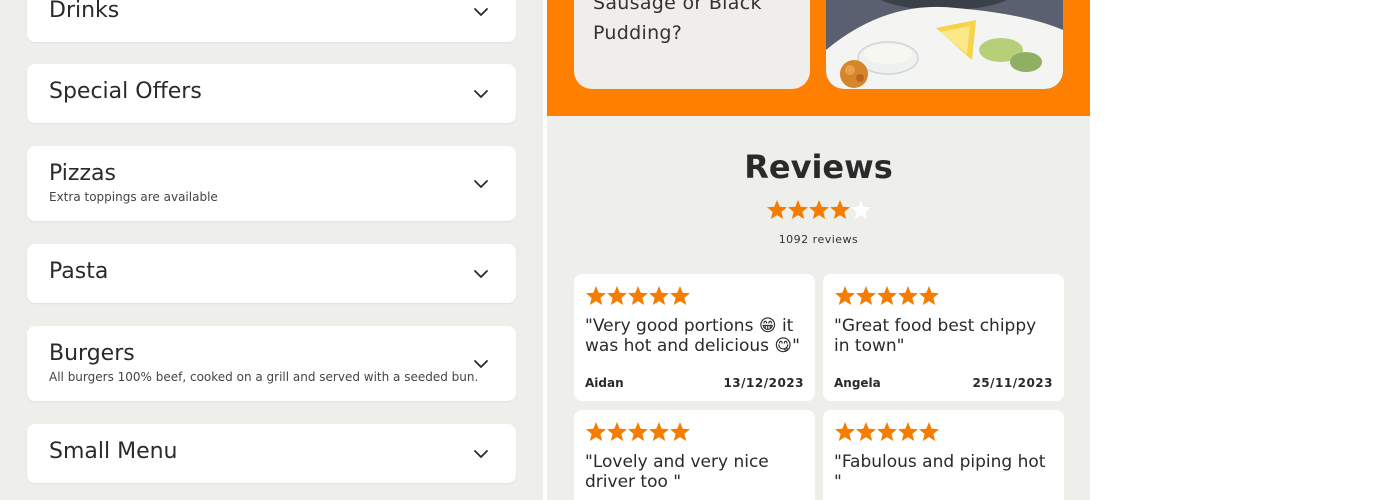  I want to click on reviews-heading: Reviews, so click(818, 167).